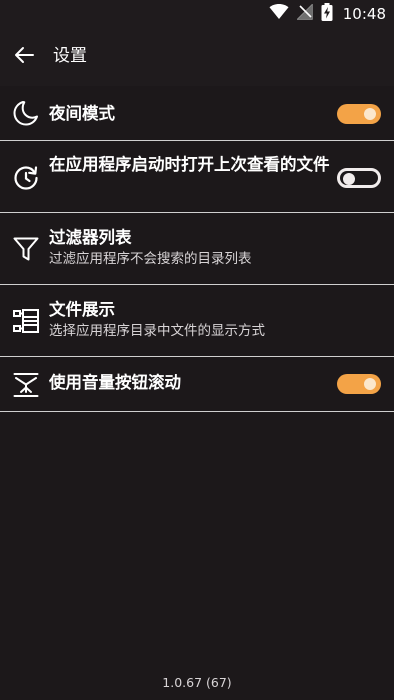 The height and width of the screenshot is (700, 394). Describe the element at coordinates (115, 382) in the screenshot. I see `setting-title: 使用音量按钮滚动` at that location.